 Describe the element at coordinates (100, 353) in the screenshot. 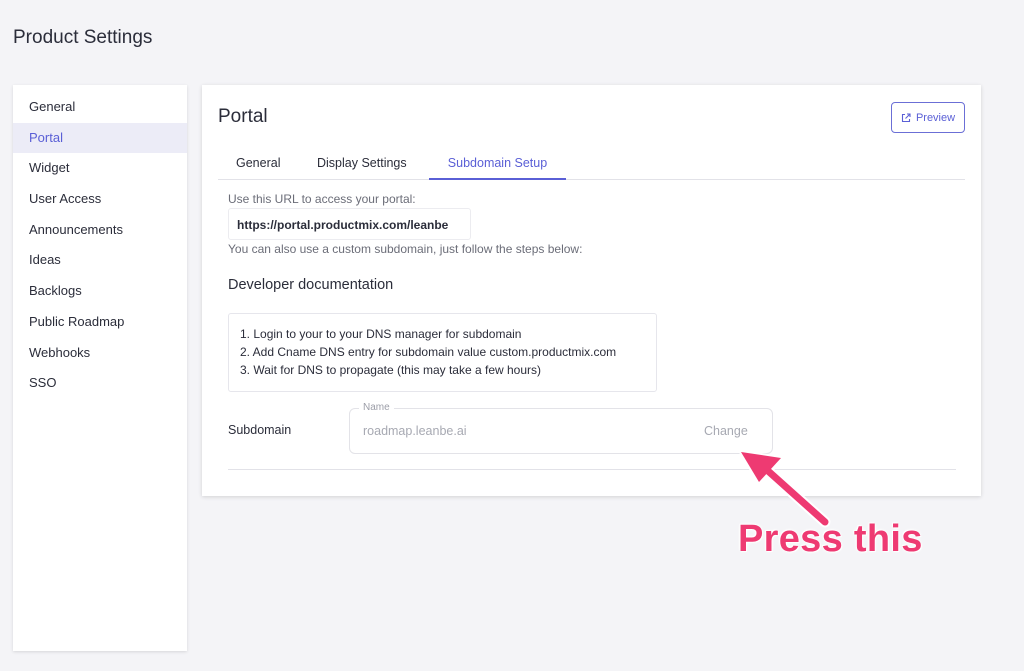

I see `sidebar-item-webhooks: Webhooks` at that location.